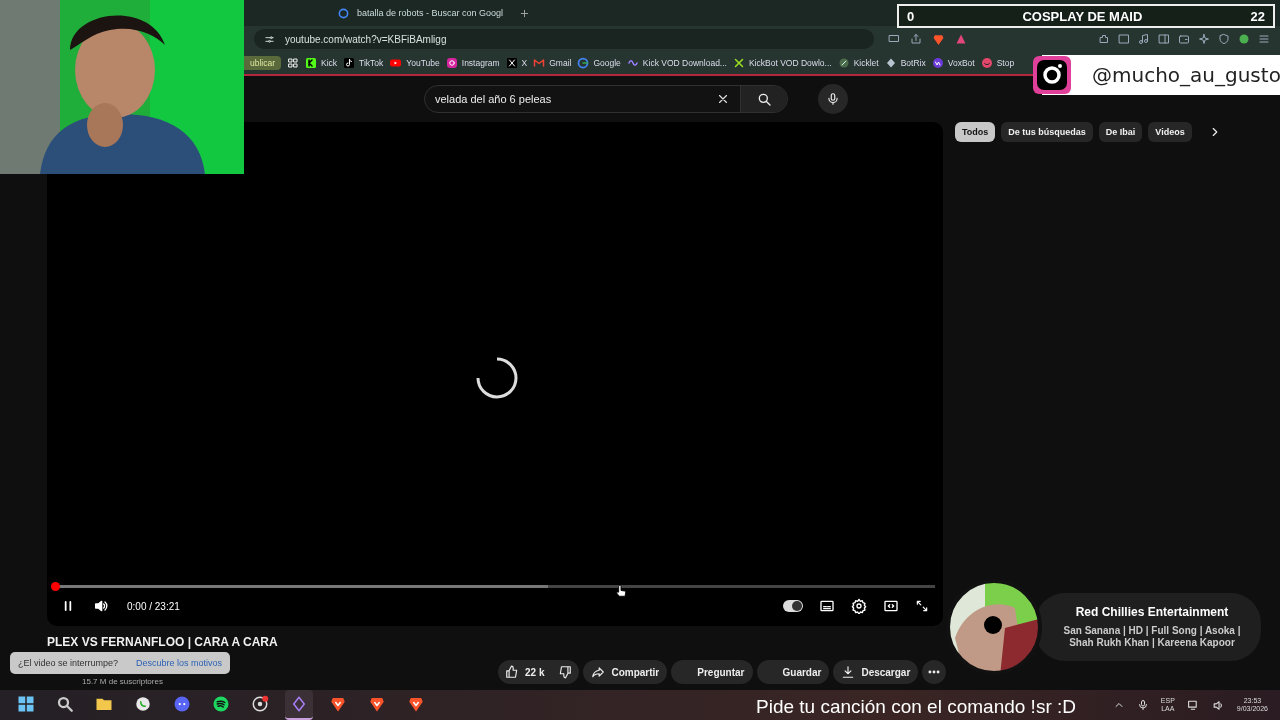 The image size is (1280, 720). I want to click on chat-command-text: Pide tu canción con el comando !sr :D, so click(916, 707).